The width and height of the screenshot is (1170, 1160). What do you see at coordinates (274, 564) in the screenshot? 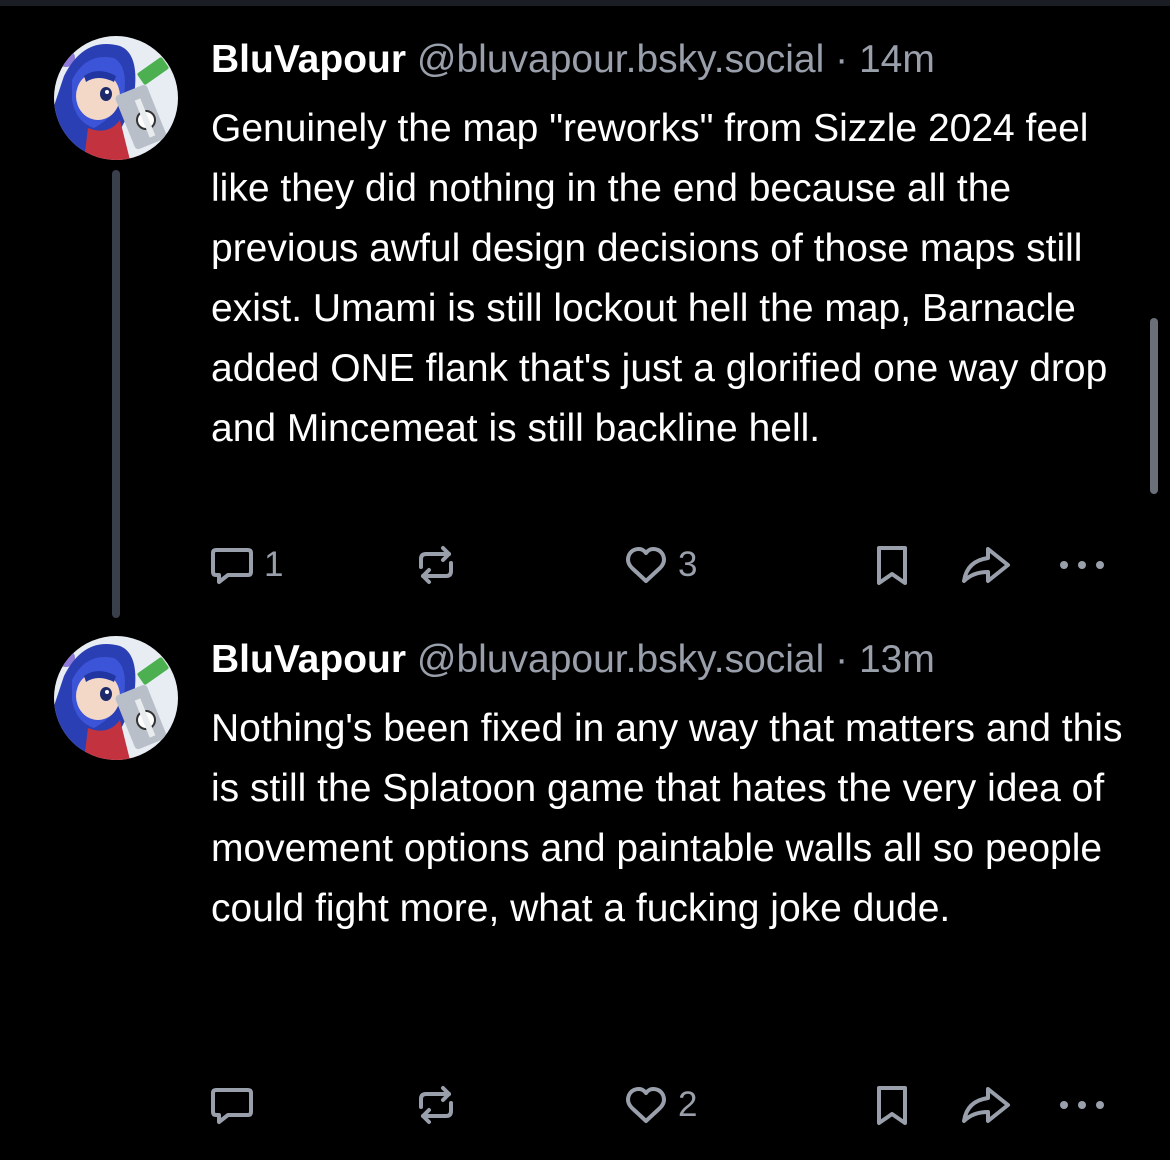
I see `reply-count: 1` at bounding box center [274, 564].